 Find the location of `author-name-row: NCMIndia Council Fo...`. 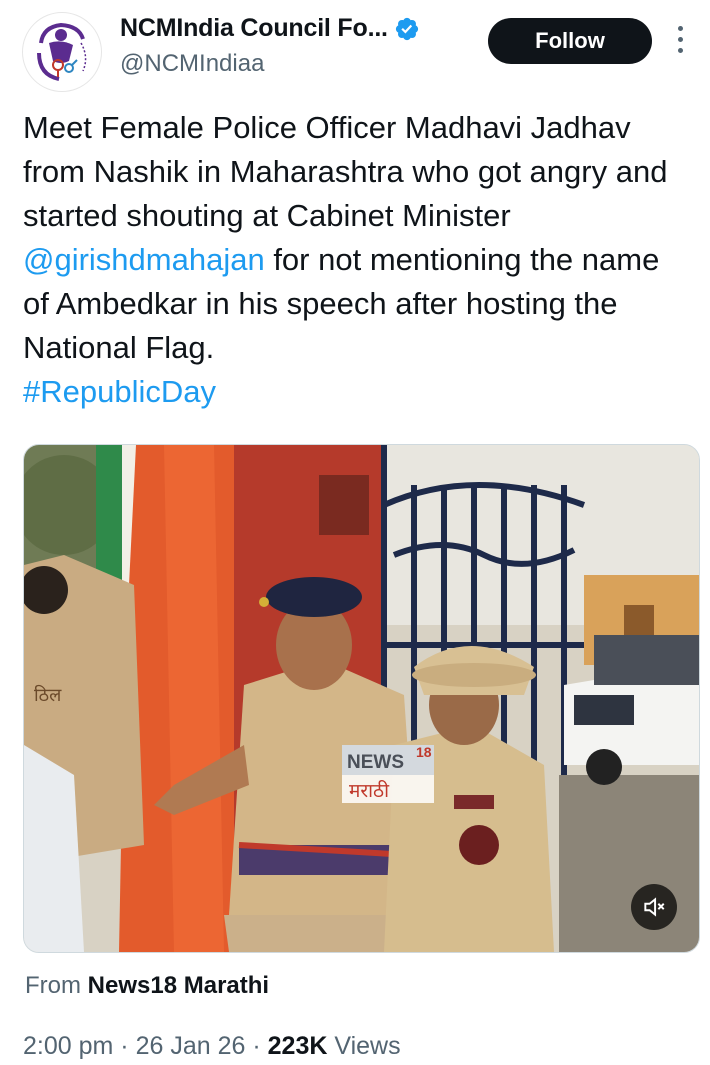

author-name-row: NCMIndia Council Fo... is located at coordinates (270, 28).